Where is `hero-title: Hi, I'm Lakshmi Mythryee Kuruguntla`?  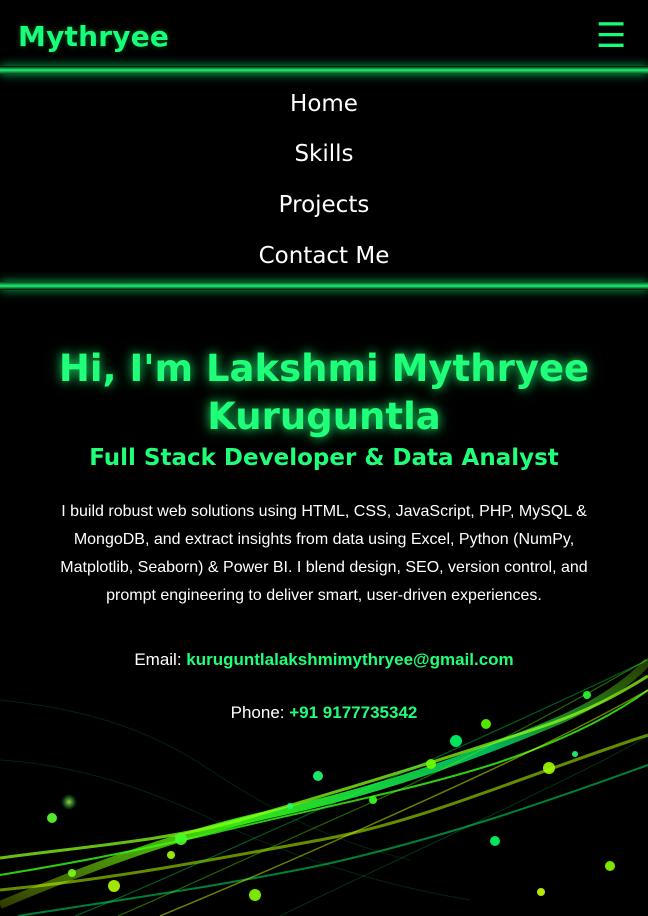 hero-title: Hi, I'm Lakshmi Mythryee Kuruguntla is located at coordinates (324, 392).